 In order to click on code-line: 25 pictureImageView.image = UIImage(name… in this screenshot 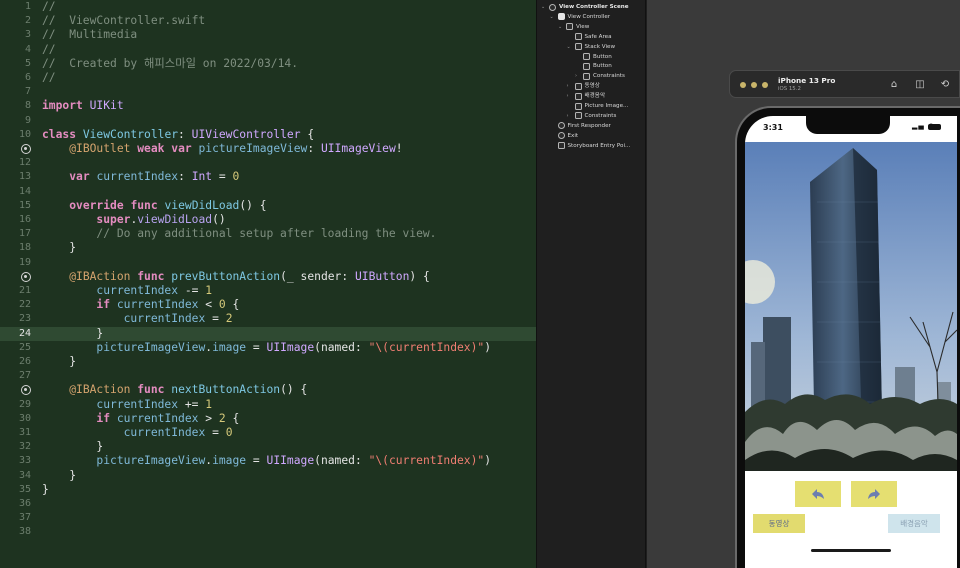, I will do `click(268, 348)`.